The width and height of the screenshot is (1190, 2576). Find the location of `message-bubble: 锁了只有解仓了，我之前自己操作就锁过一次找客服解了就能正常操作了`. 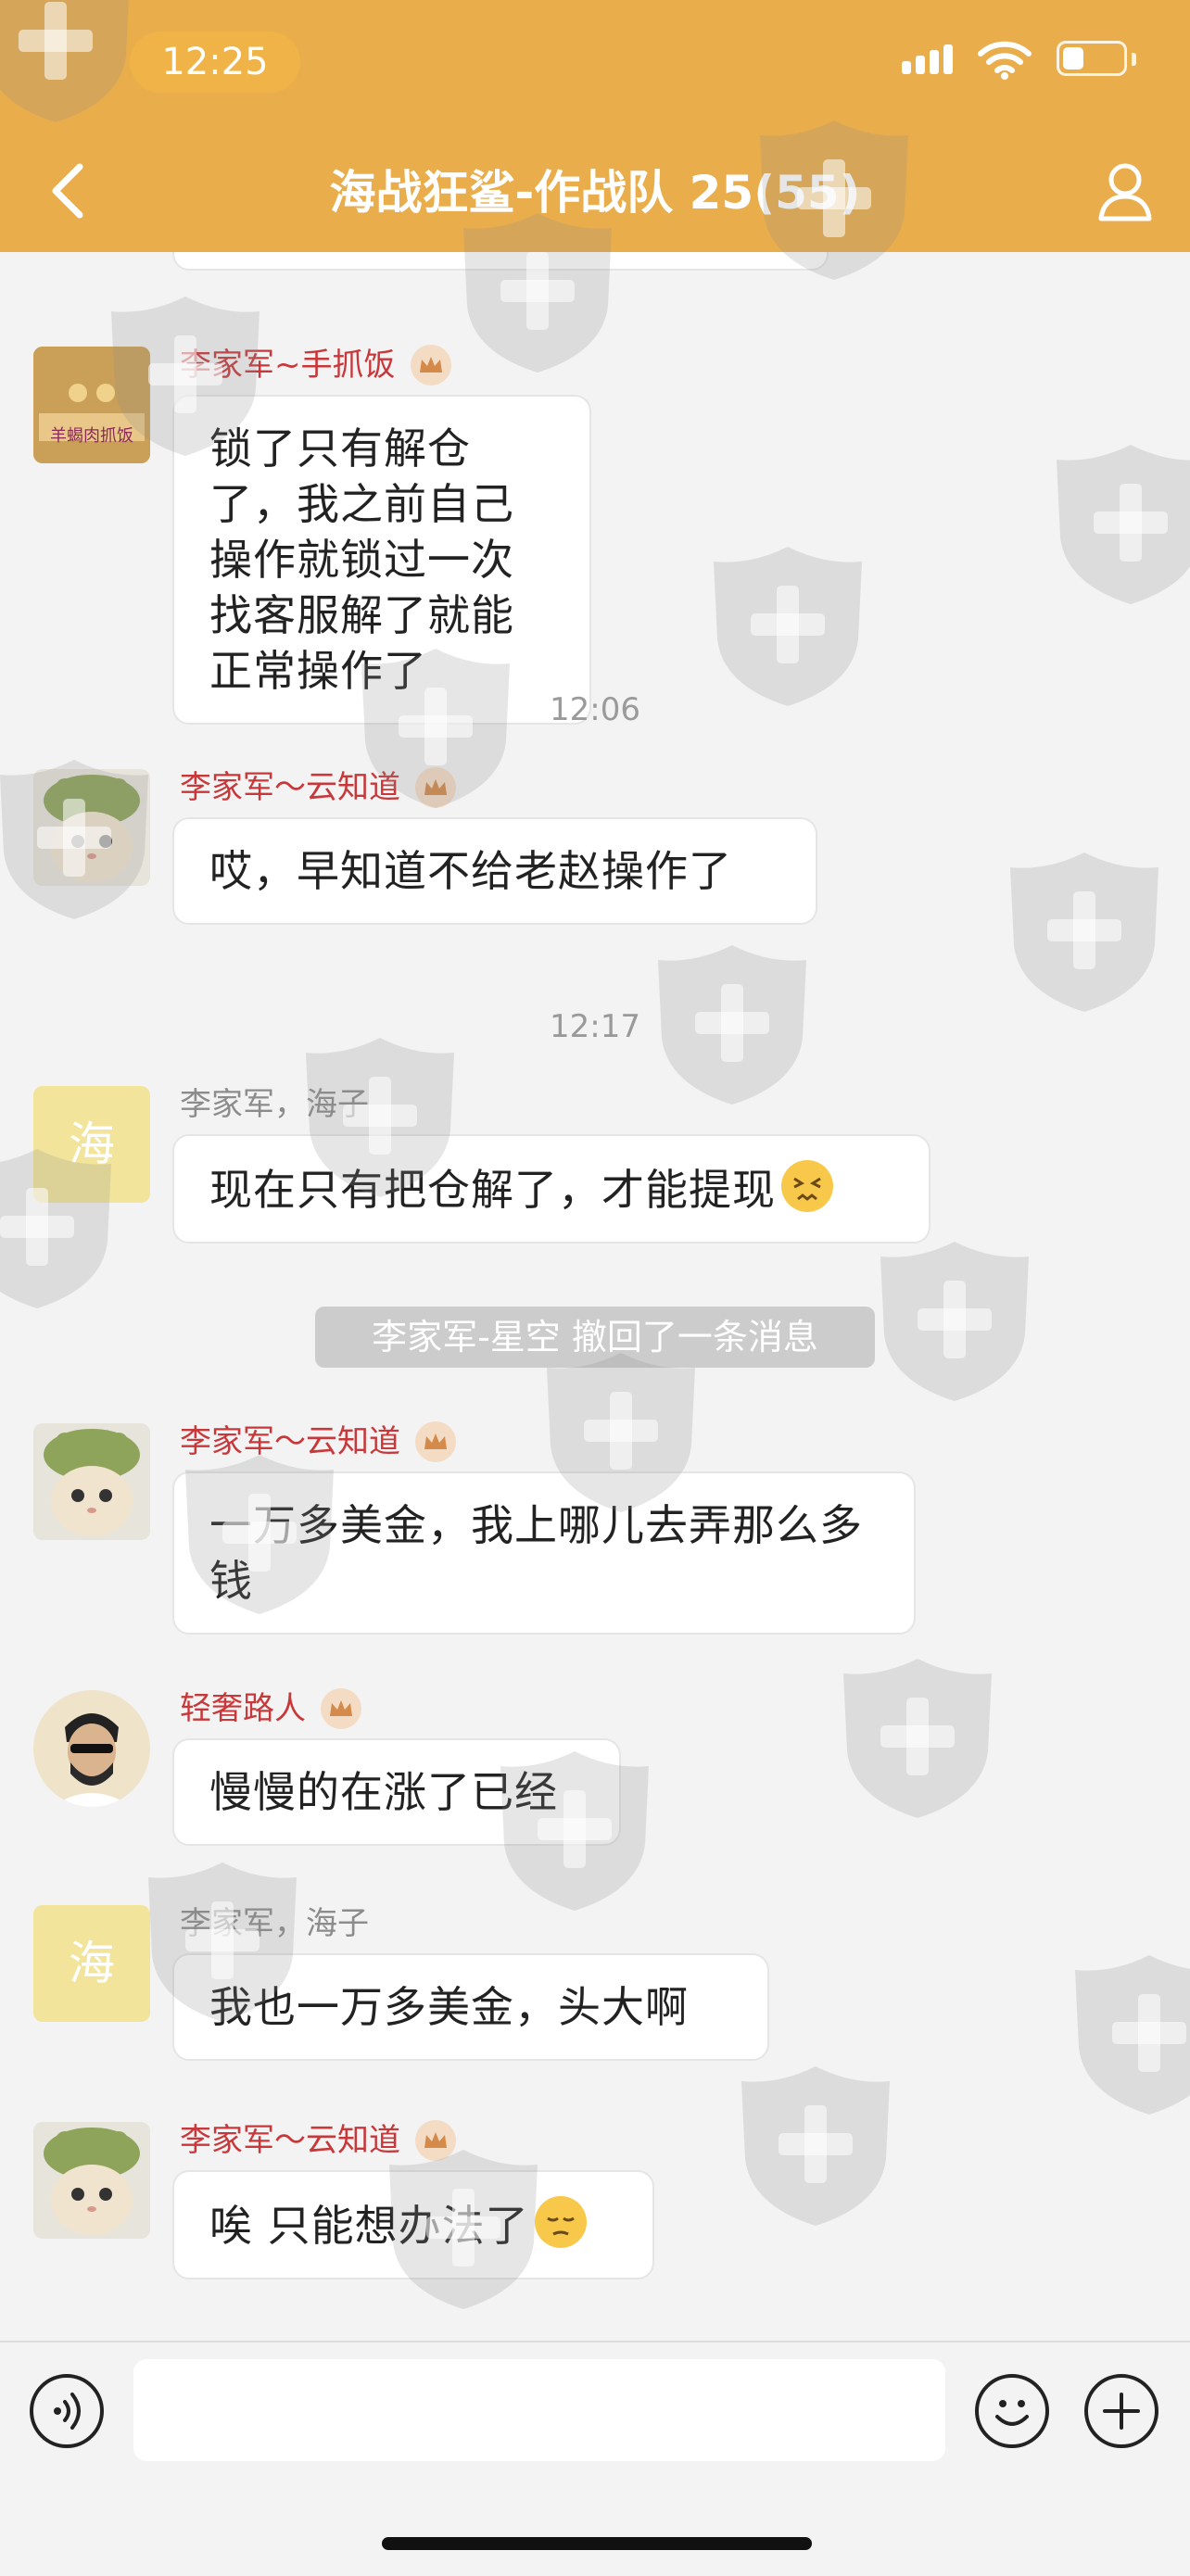

message-bubble: 锁了只有解仓了，我之前自己操作就锁过一次找客服解了就能正常操作了 is located at coordinates (381, 560).